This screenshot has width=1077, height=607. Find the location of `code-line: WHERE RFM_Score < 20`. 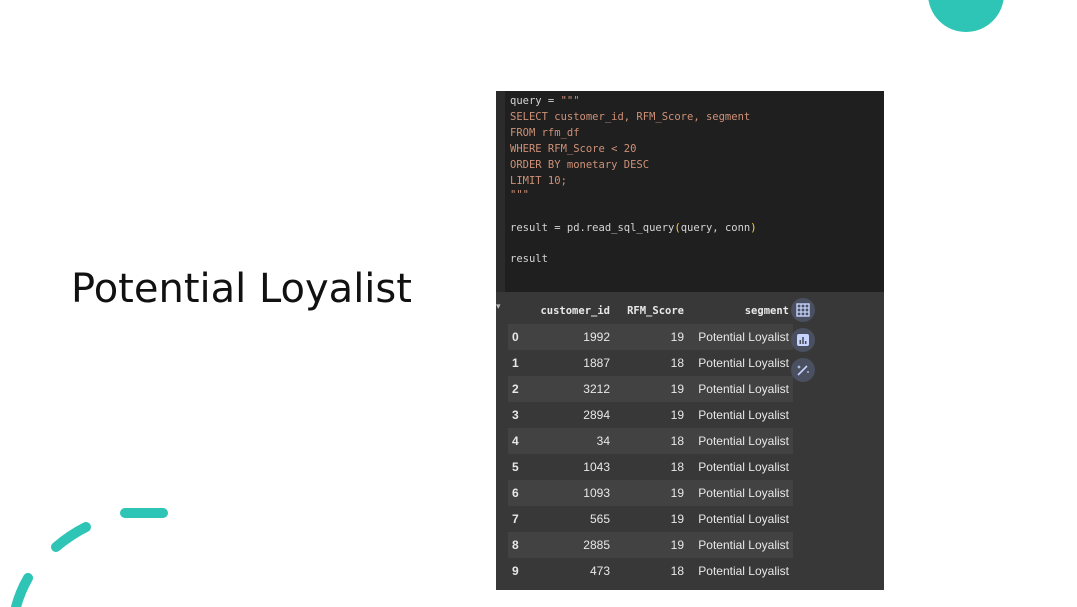

code-line: WHERE RFM_Score < 20 is located at coordinates (573, 149).